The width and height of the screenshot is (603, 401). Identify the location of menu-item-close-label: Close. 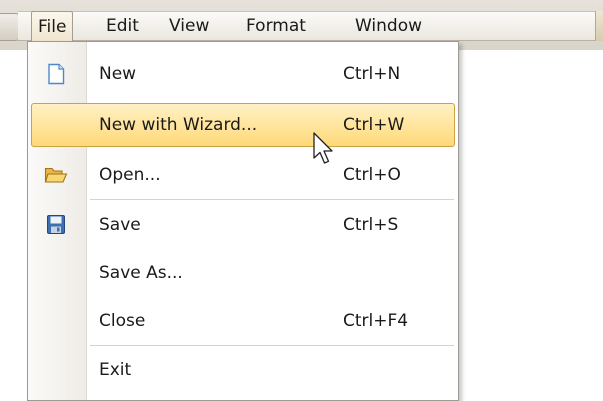
(122, 321).